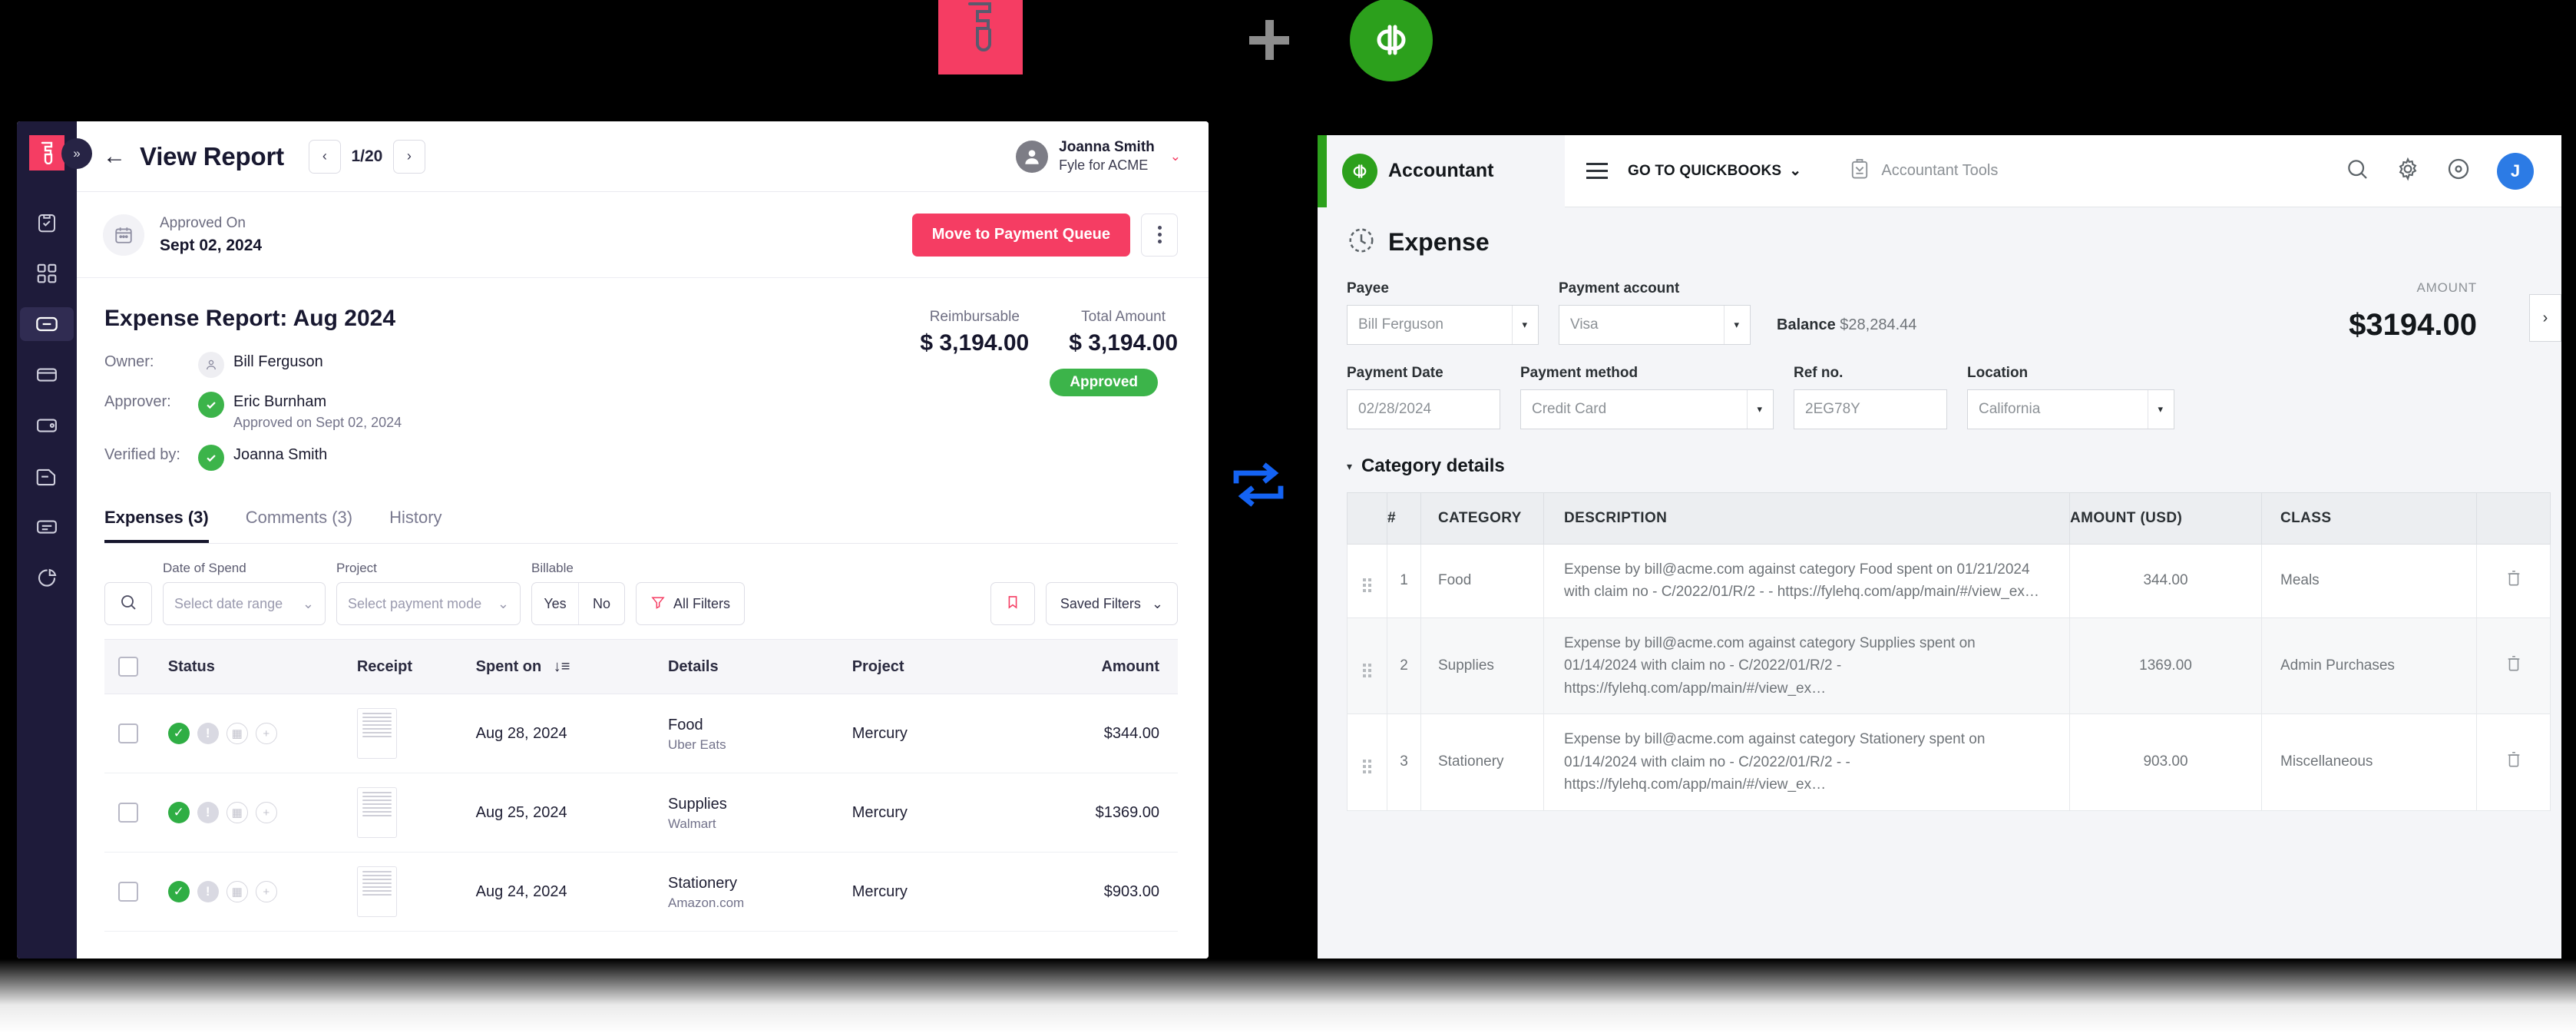 Image resolution: width=2576 pixels, height=1033 pixels. I want to click on go-to-quickbooks-menu: GO TO QUICKBOOKS ⌄, so click(1714, 171).